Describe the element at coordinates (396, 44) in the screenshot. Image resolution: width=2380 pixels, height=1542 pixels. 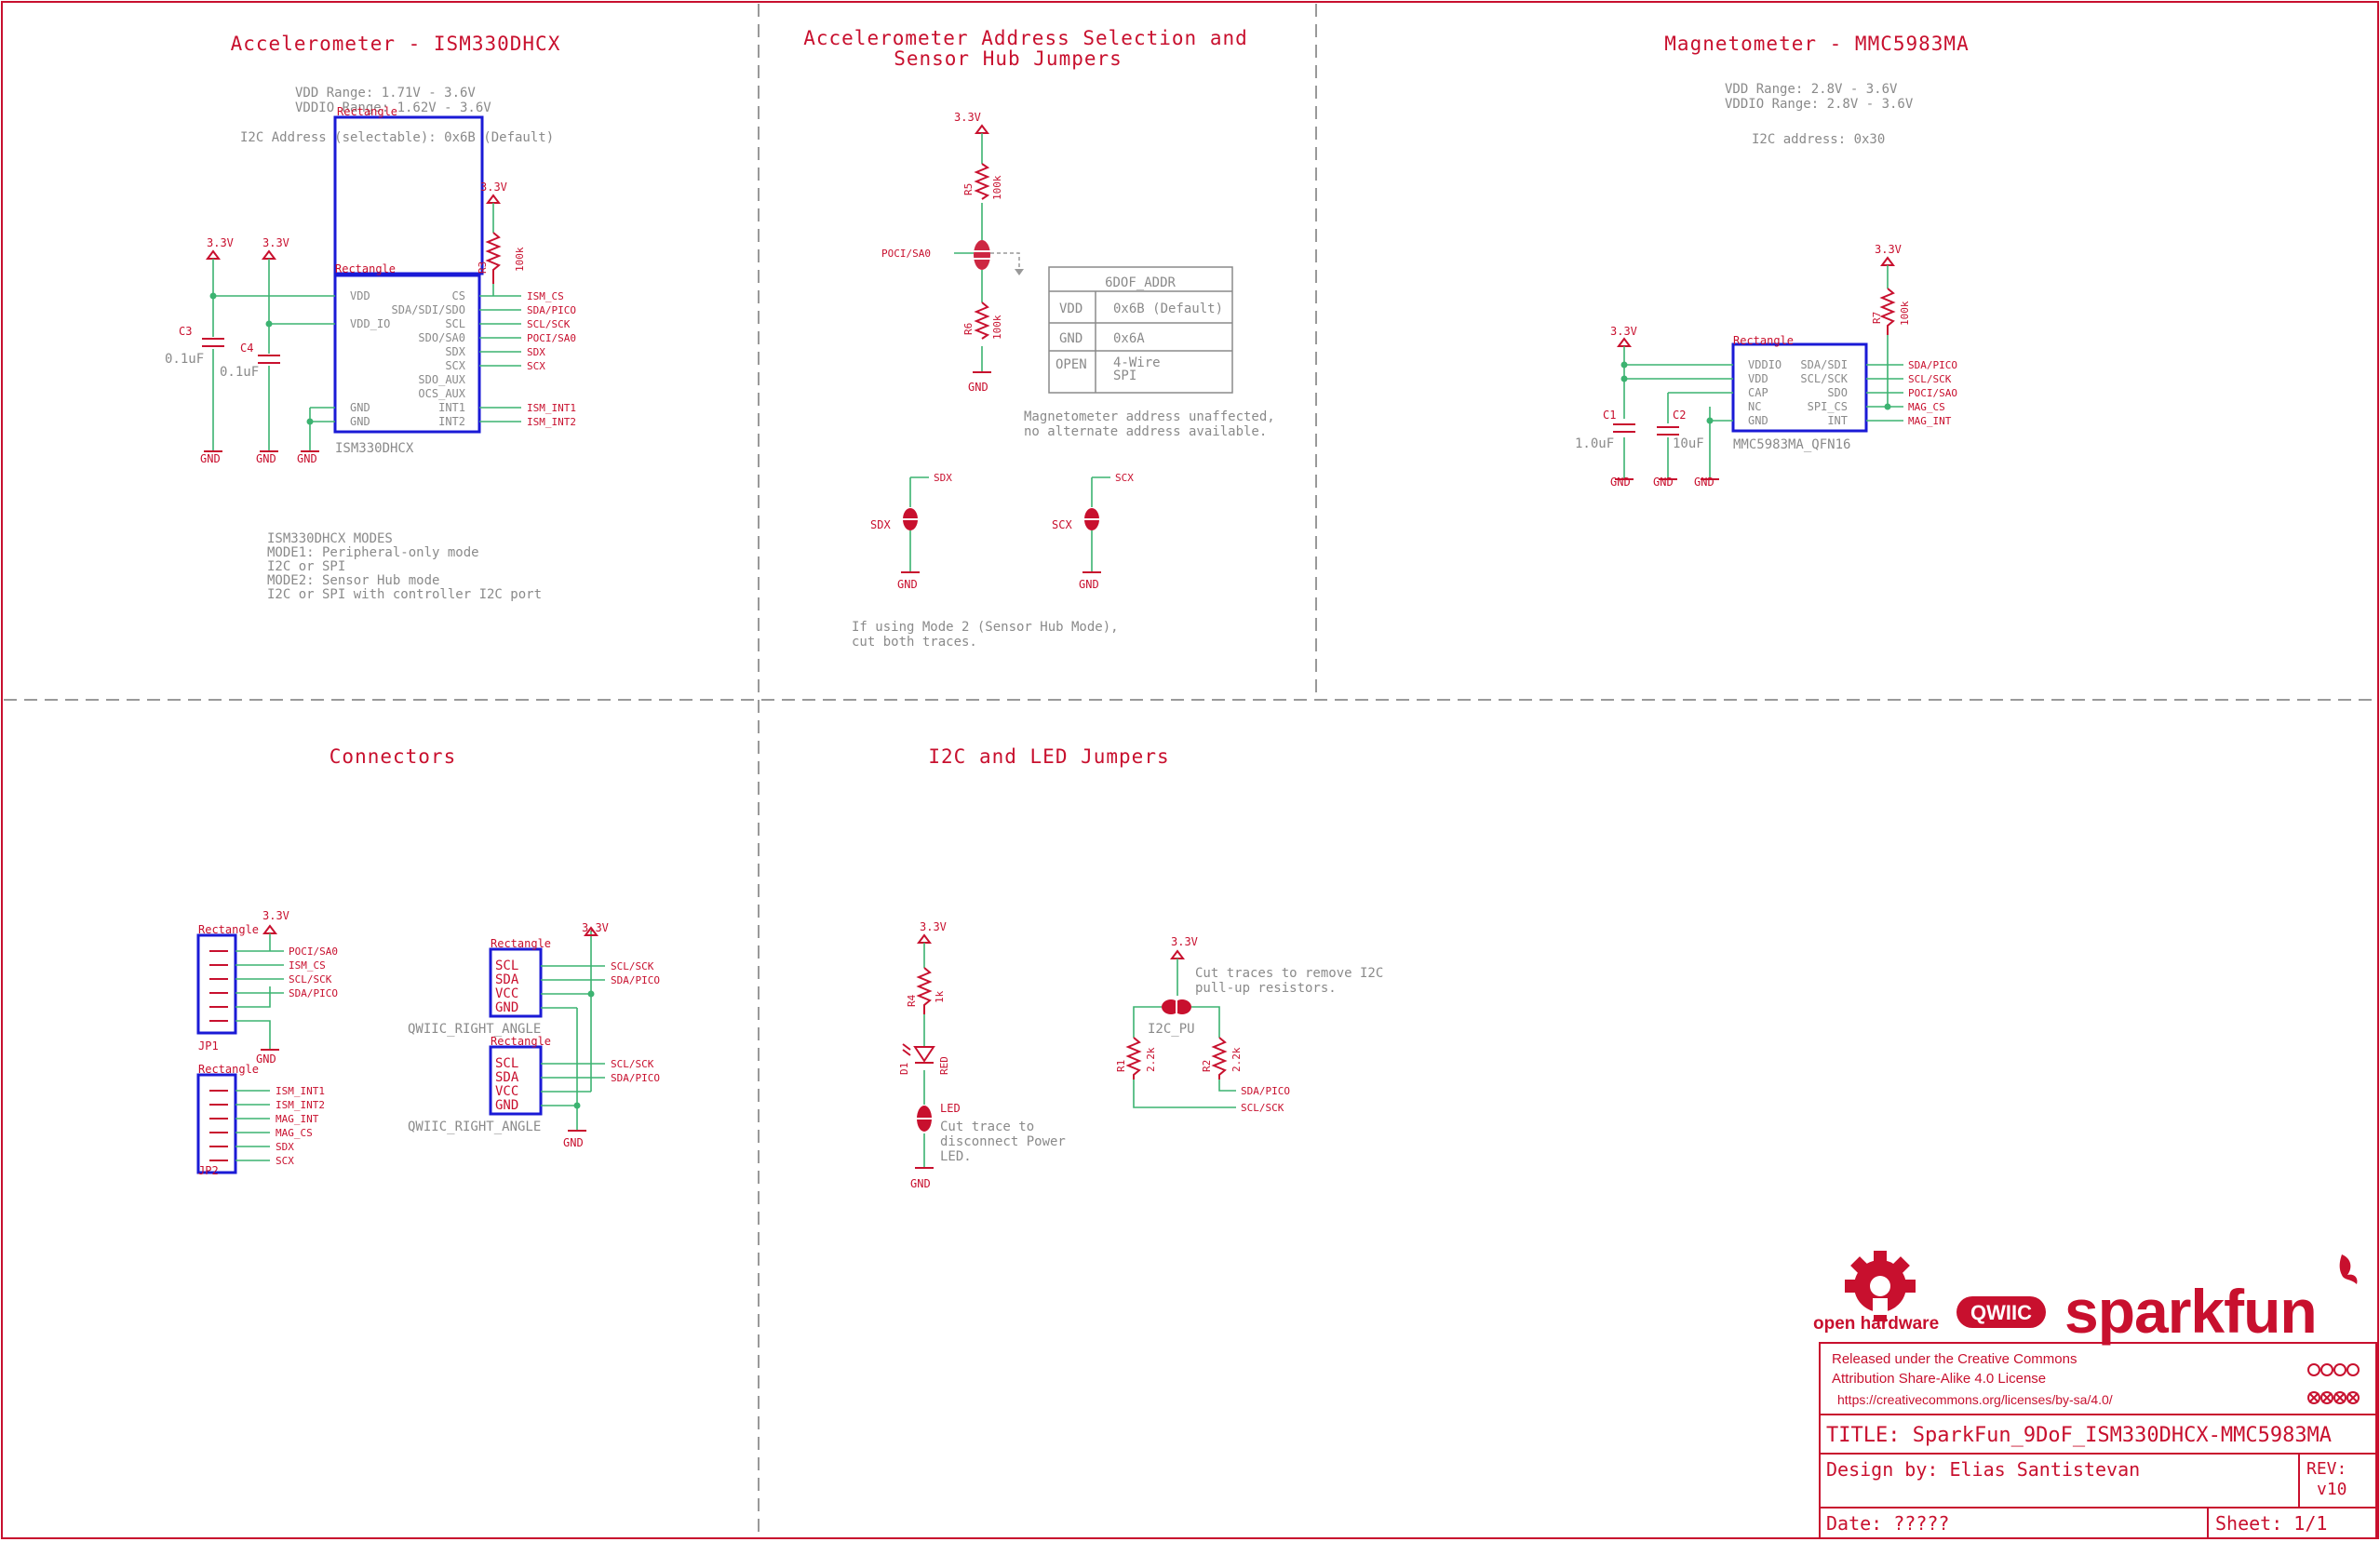
I see `section-title-accel: Accelerometer - ISM330DHCX` at that location.